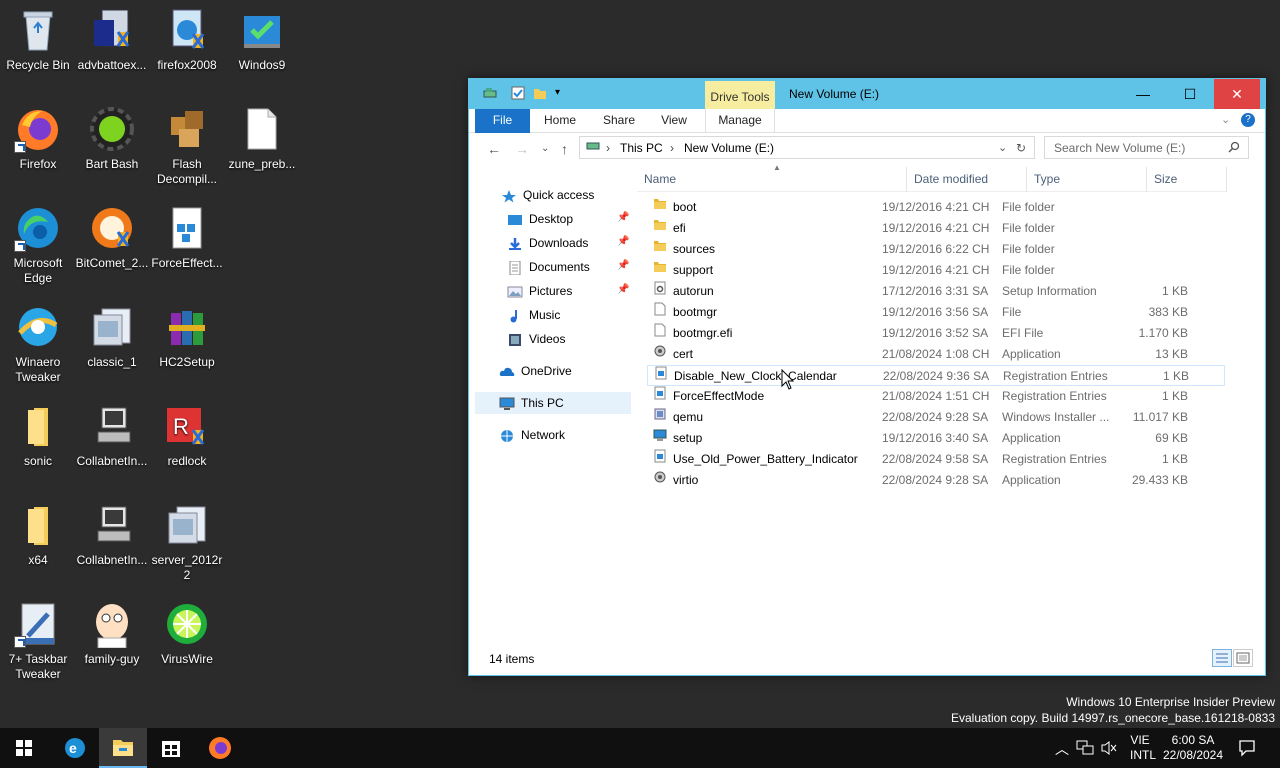  Describe the element at coordinates (936, 438) in the screenshot. I see `file-row: setup 19/12/2016 3:40 SA Application 69 KB` at that location.